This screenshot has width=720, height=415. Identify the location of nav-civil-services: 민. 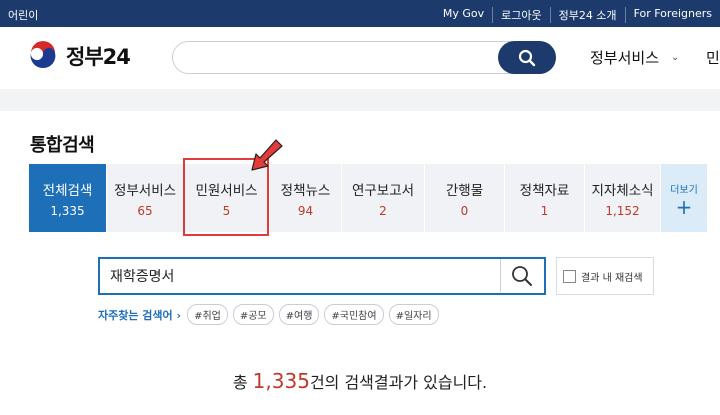
(713, 57).